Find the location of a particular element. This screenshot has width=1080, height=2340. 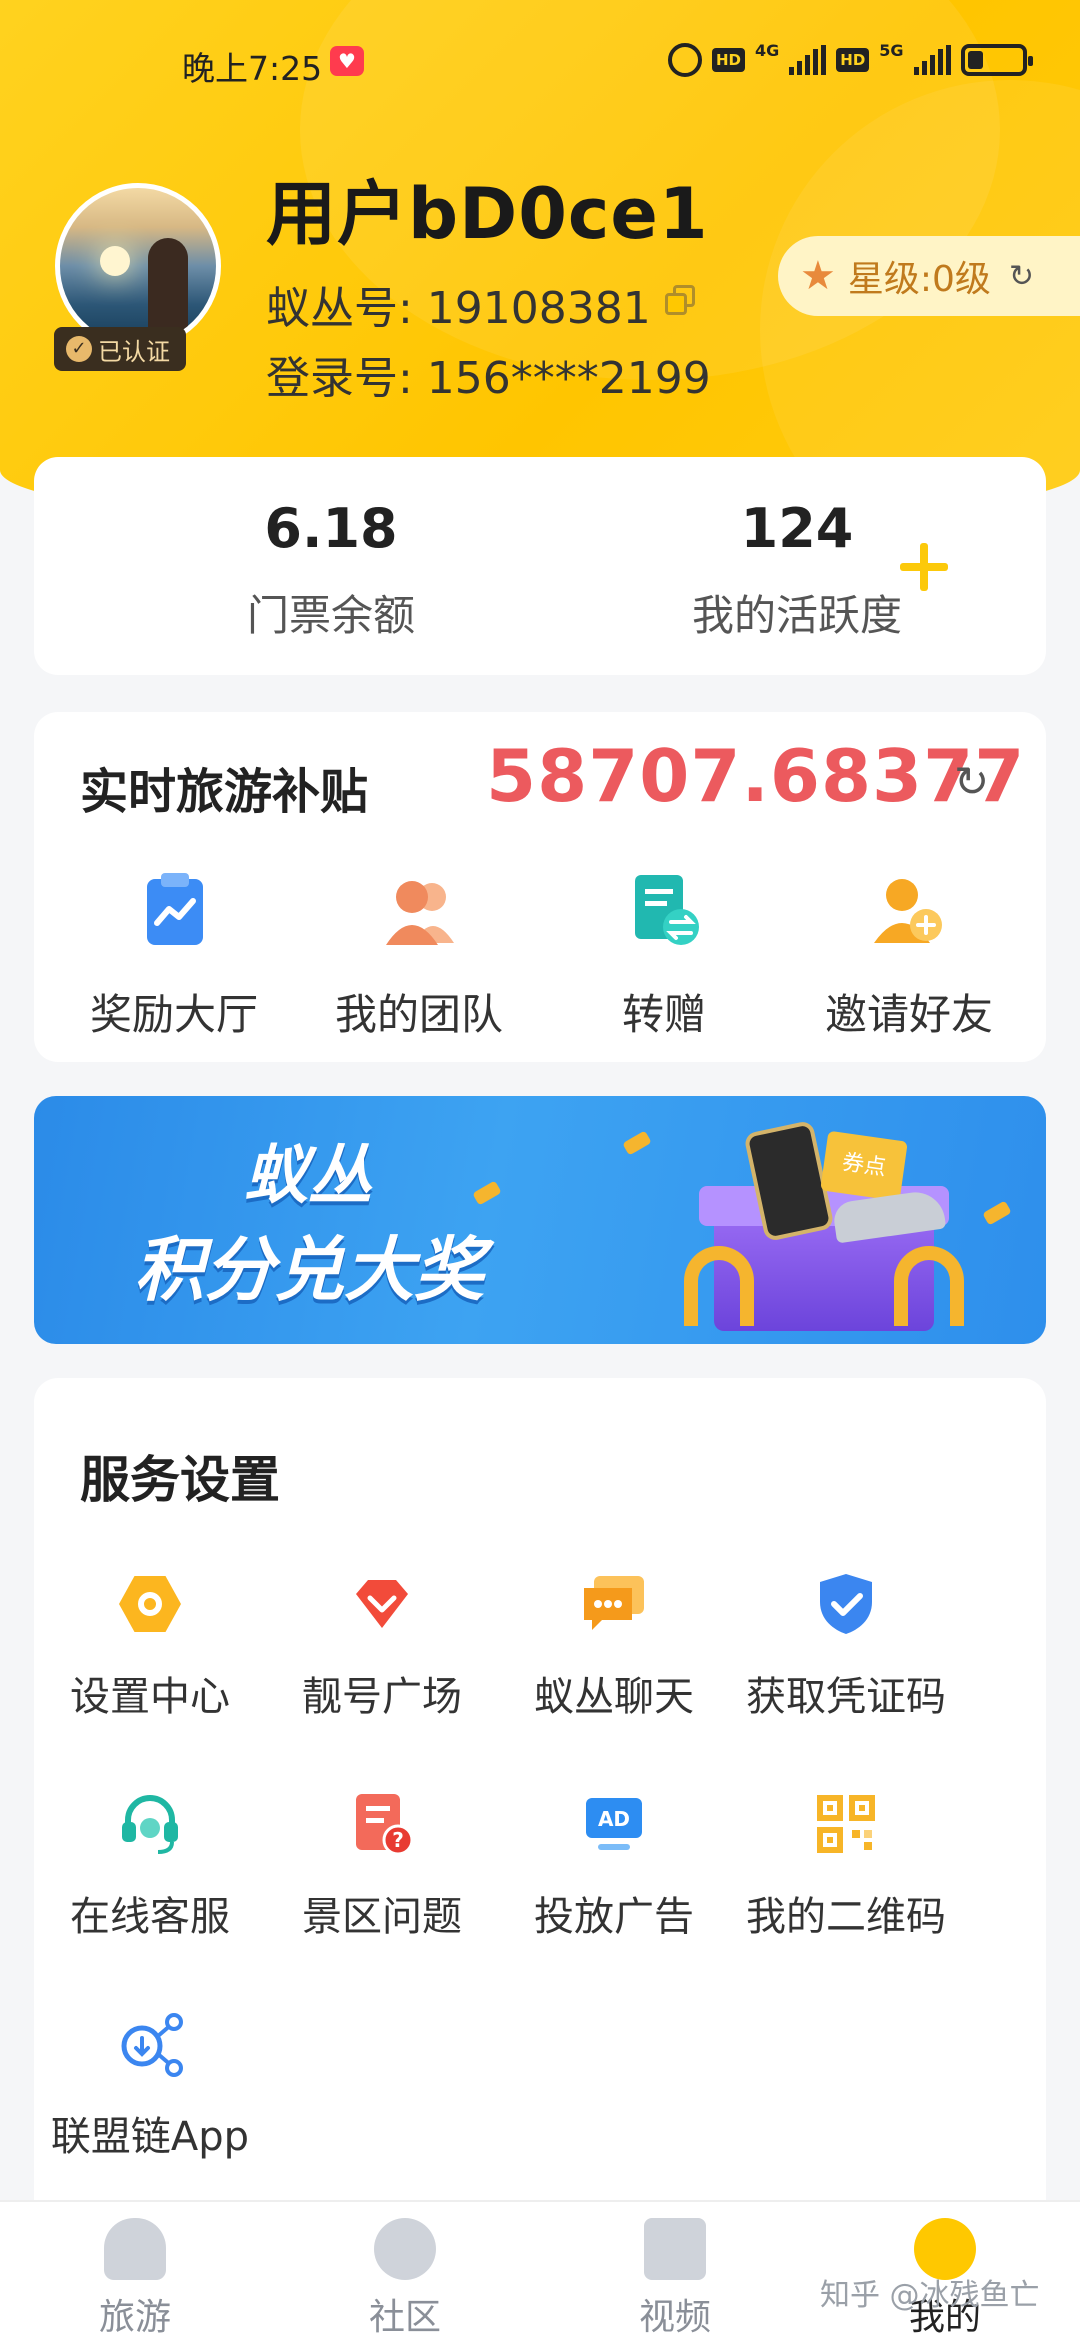

my-qr-code-label: 我的二维码 is located at coordinates (846, 1917).